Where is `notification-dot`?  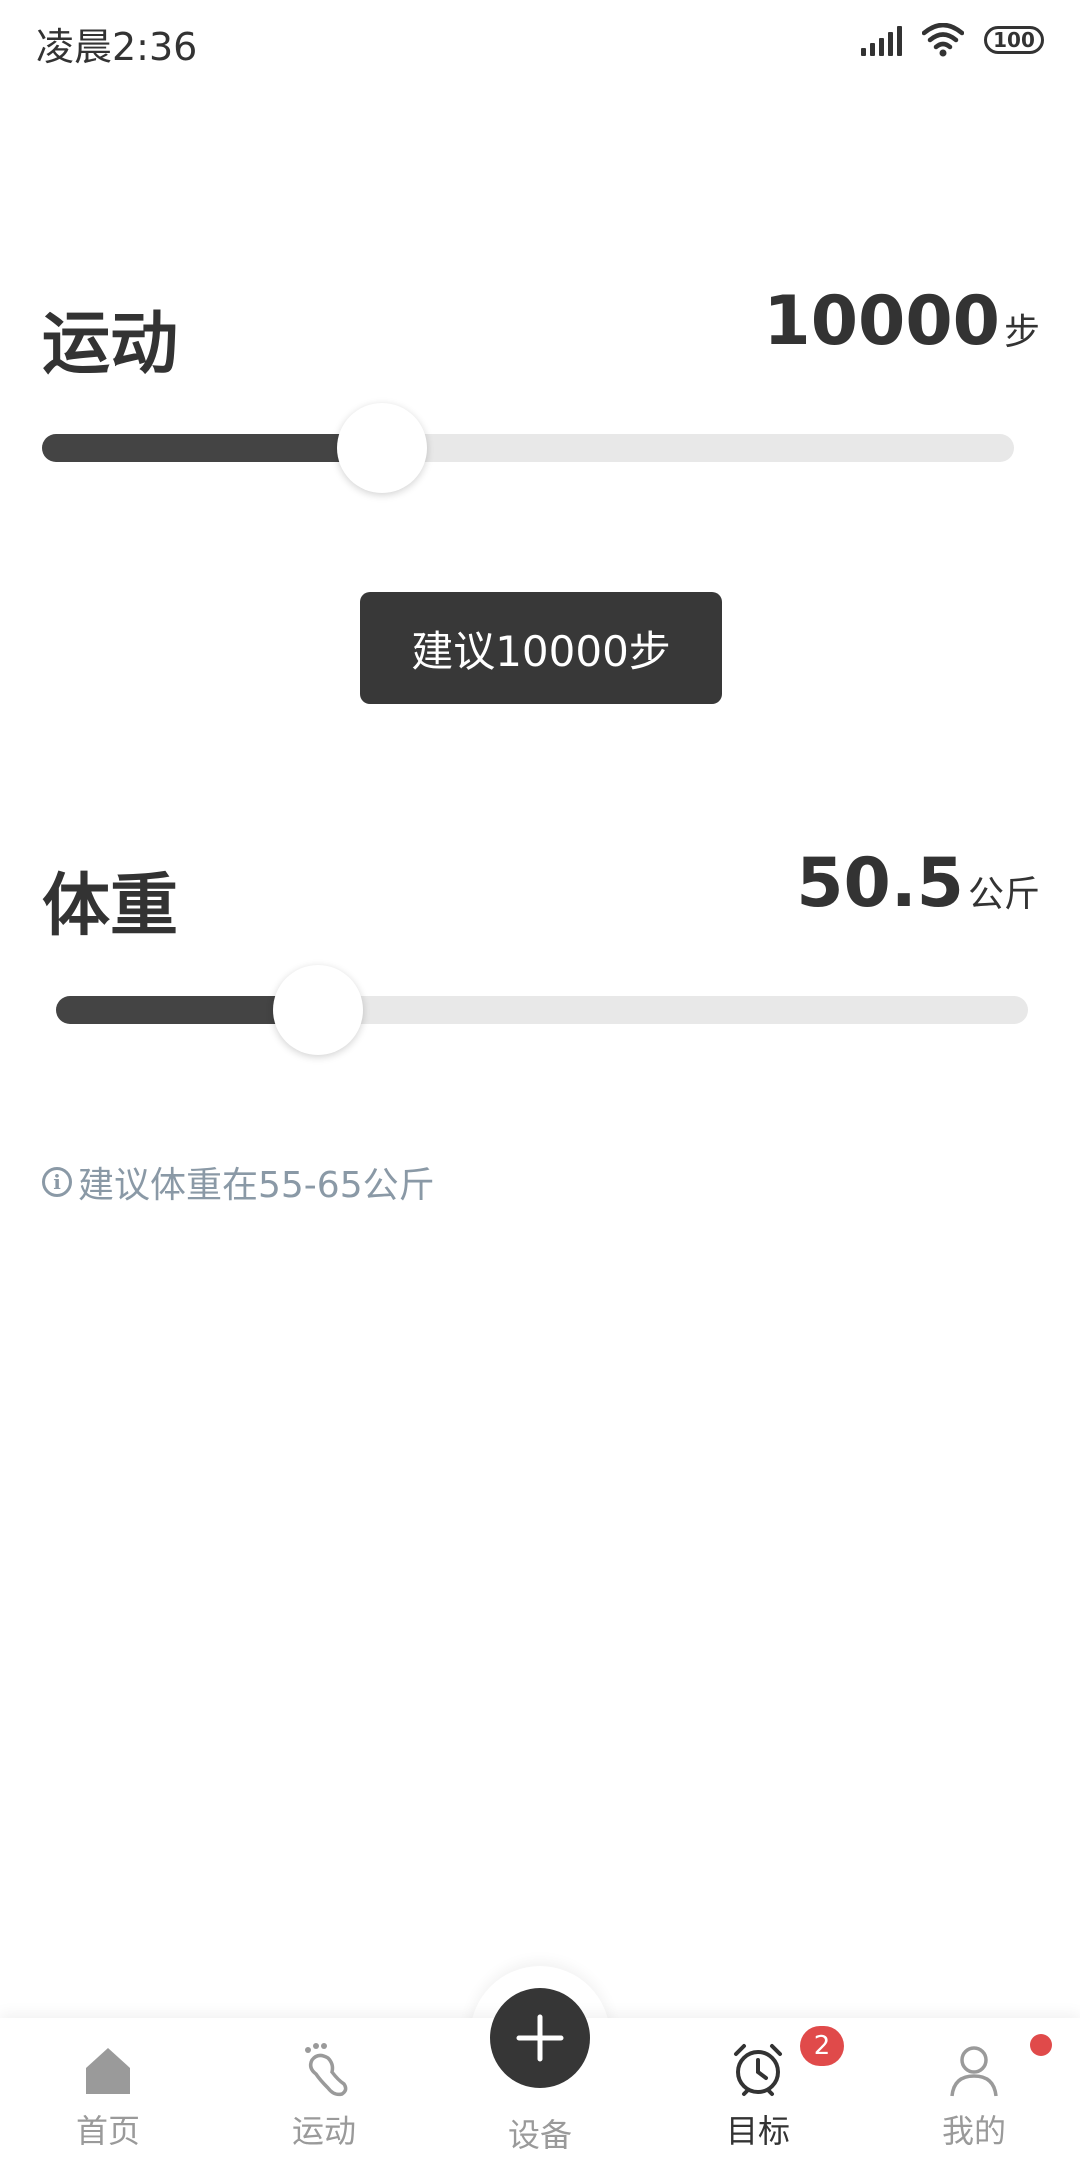
notification-dot is located at coordinates (1041, 2045).